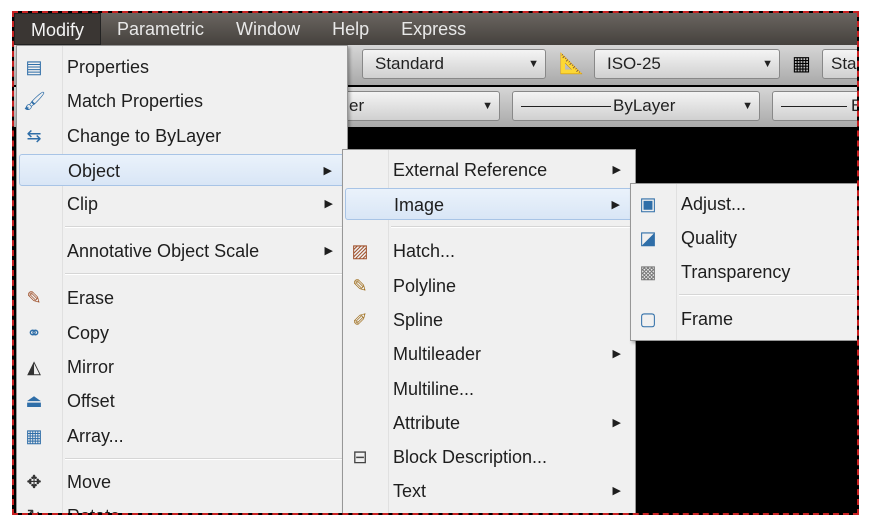 The width and height of the screenshot is (869, 525). I want to click on label: Erase, so click(91, 298).